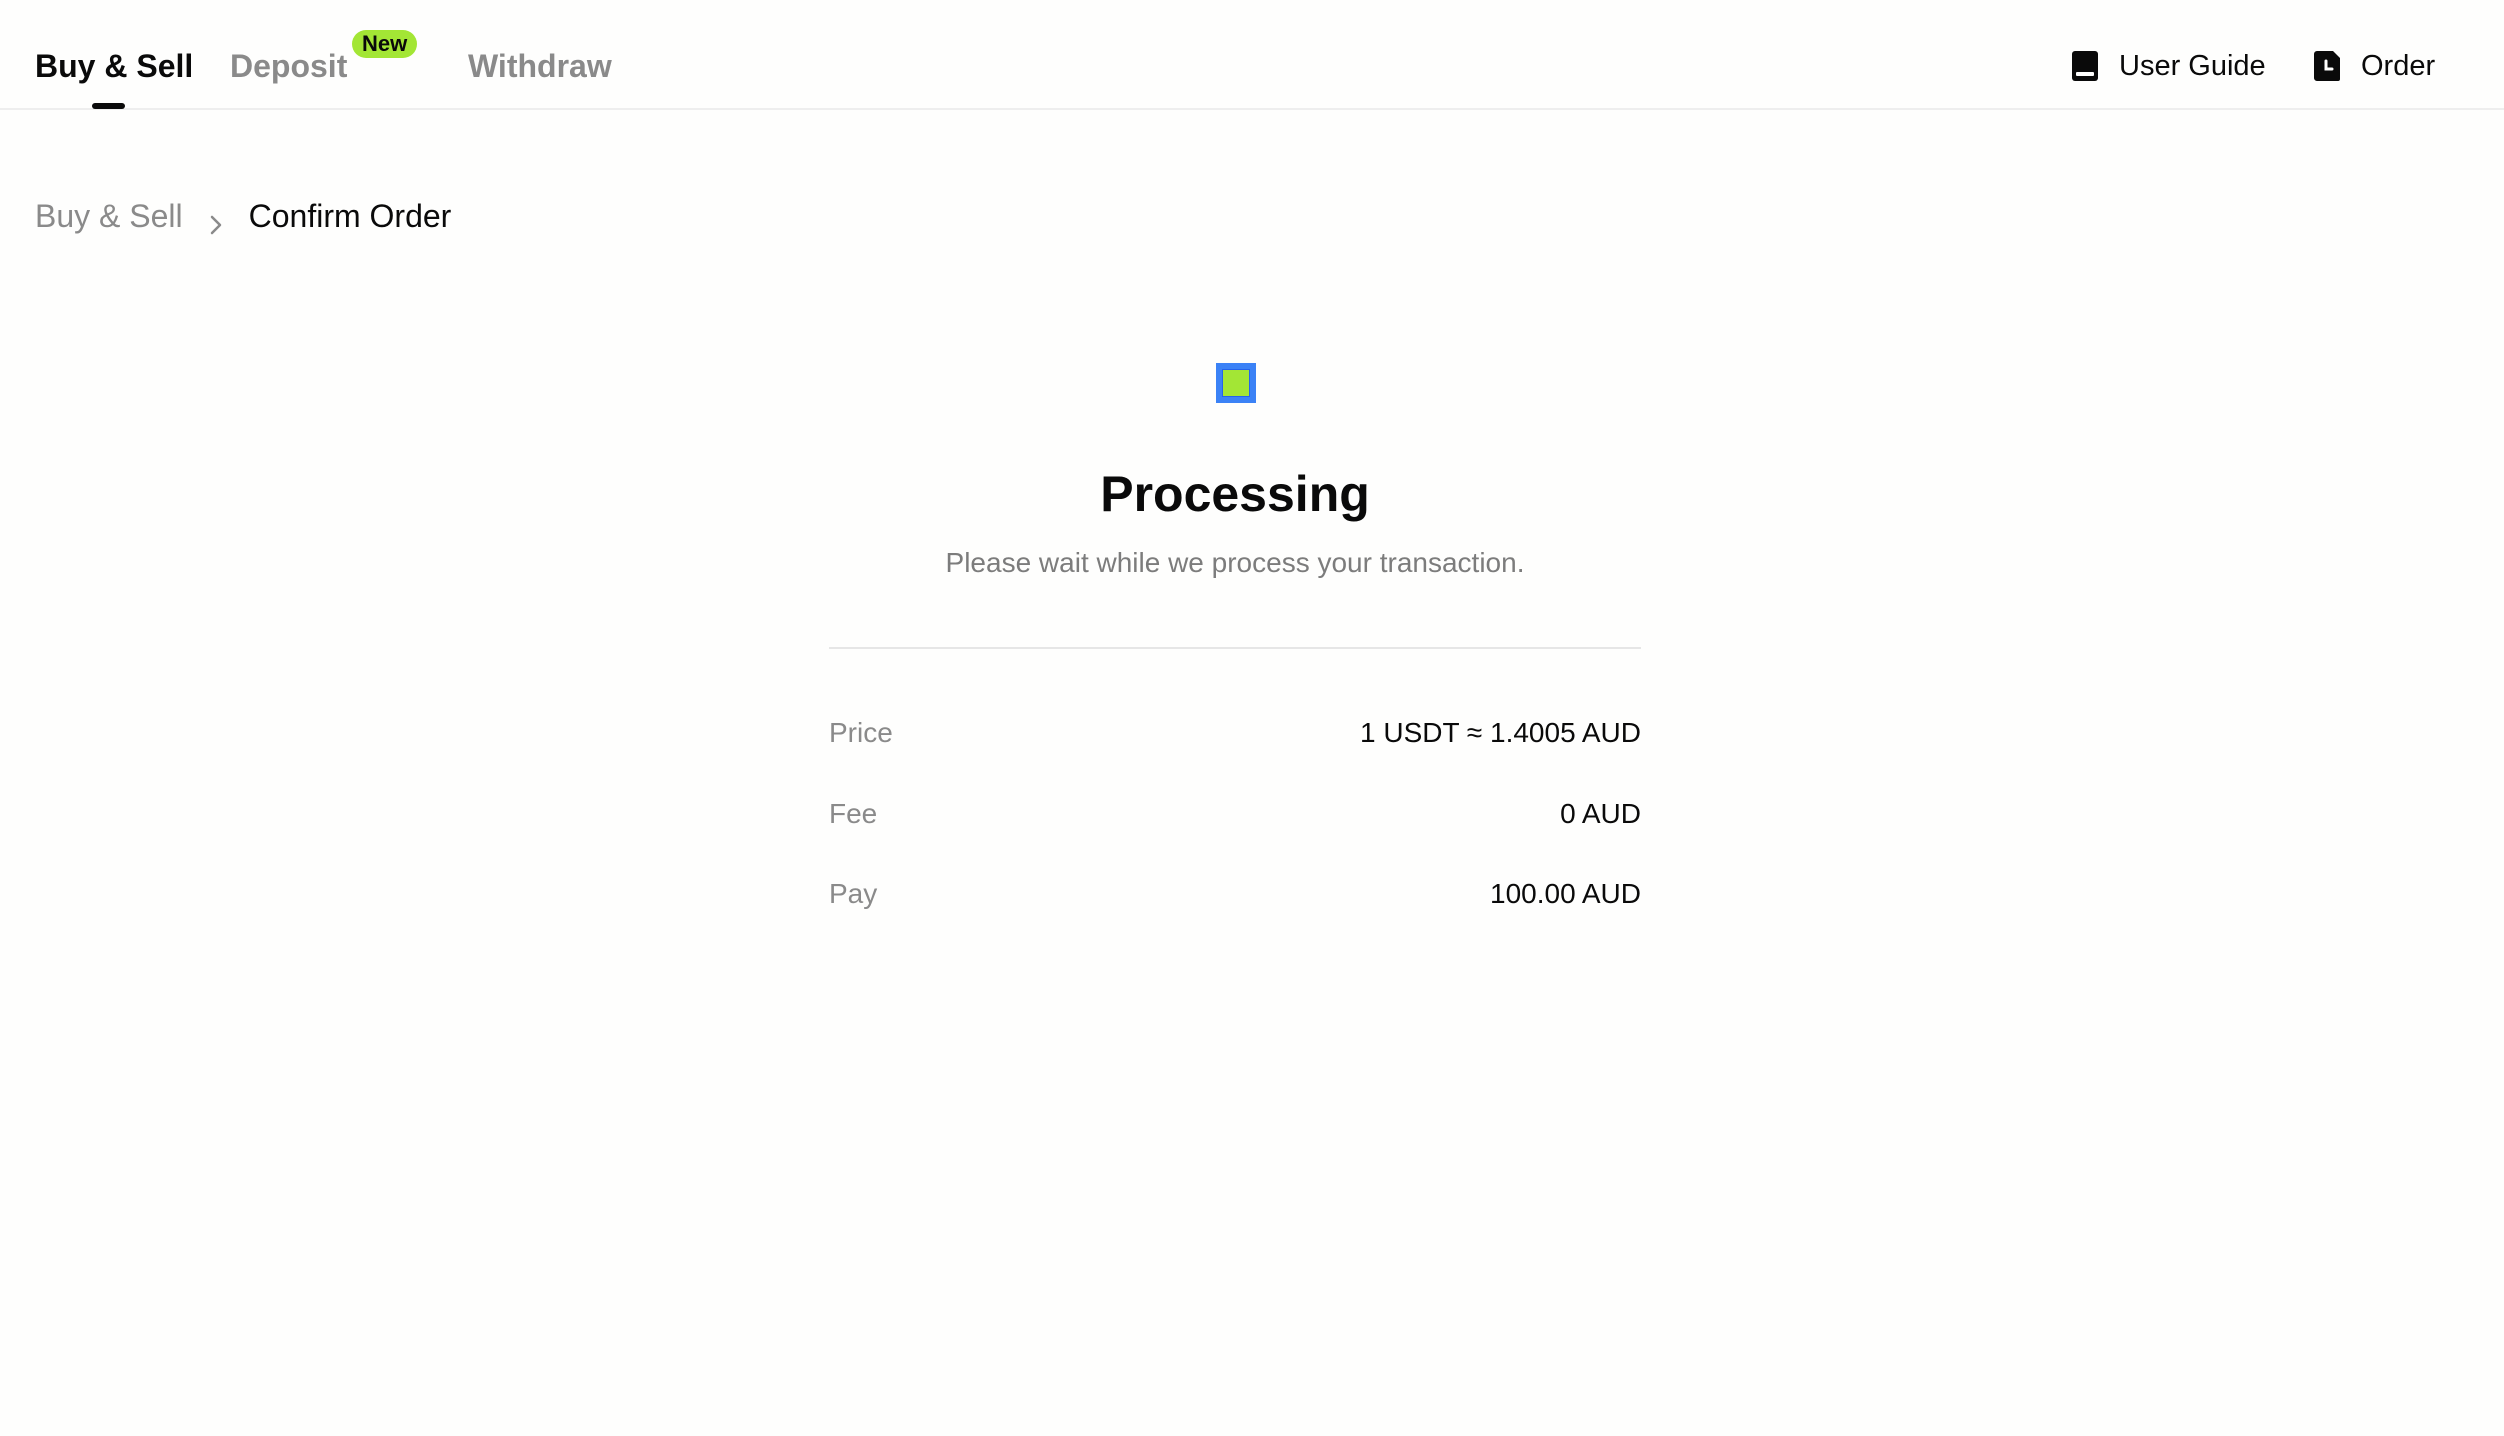  What do you see at coordinates (853, 813) in the screenshot?
I see `fee-label: Fee` at bounding box center [853, 813].